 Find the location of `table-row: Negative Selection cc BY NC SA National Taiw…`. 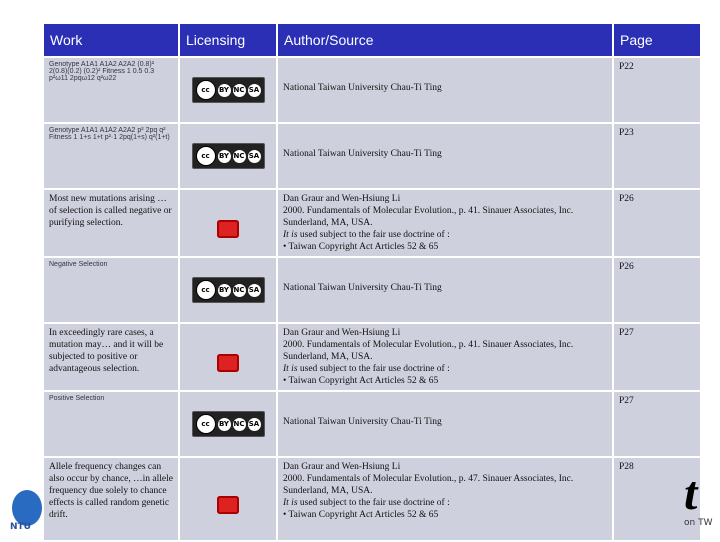

table-row: Negative Selection cc BY NC SA National Taiw… is located at coordinates (372, 290).